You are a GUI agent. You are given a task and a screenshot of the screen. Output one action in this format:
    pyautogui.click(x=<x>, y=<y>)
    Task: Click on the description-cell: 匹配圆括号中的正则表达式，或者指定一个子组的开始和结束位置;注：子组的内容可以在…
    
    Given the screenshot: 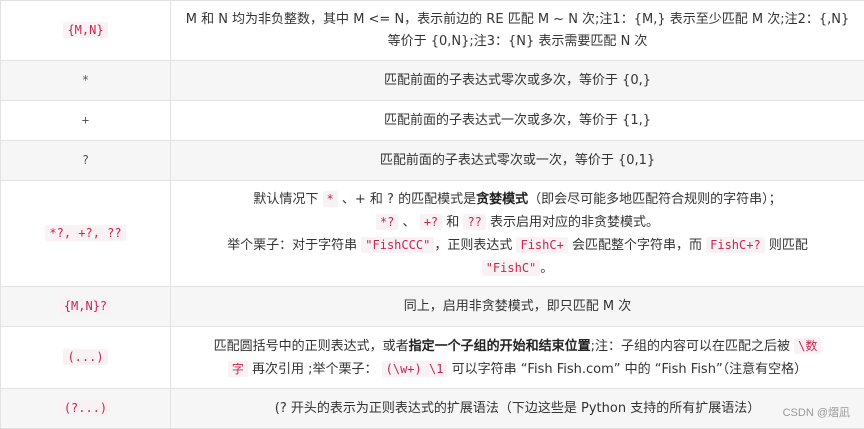 What is the action you would take?
    pyautogui.click(x=517, y=358)
    